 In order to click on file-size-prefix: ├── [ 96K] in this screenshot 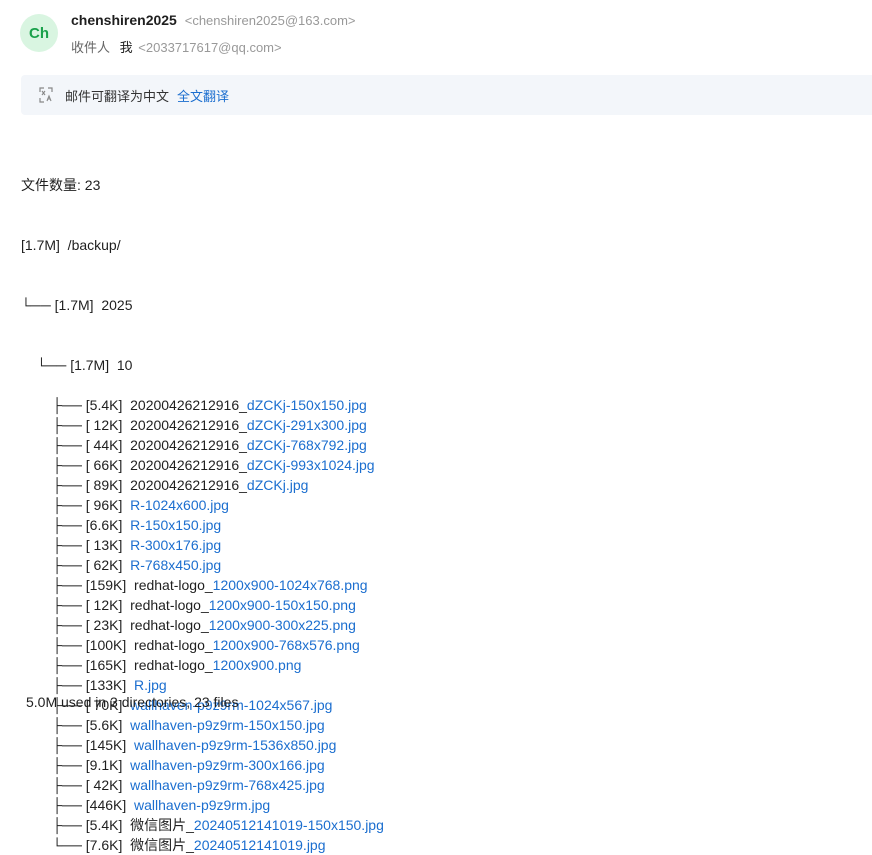, I will do `click(76, 505)`.